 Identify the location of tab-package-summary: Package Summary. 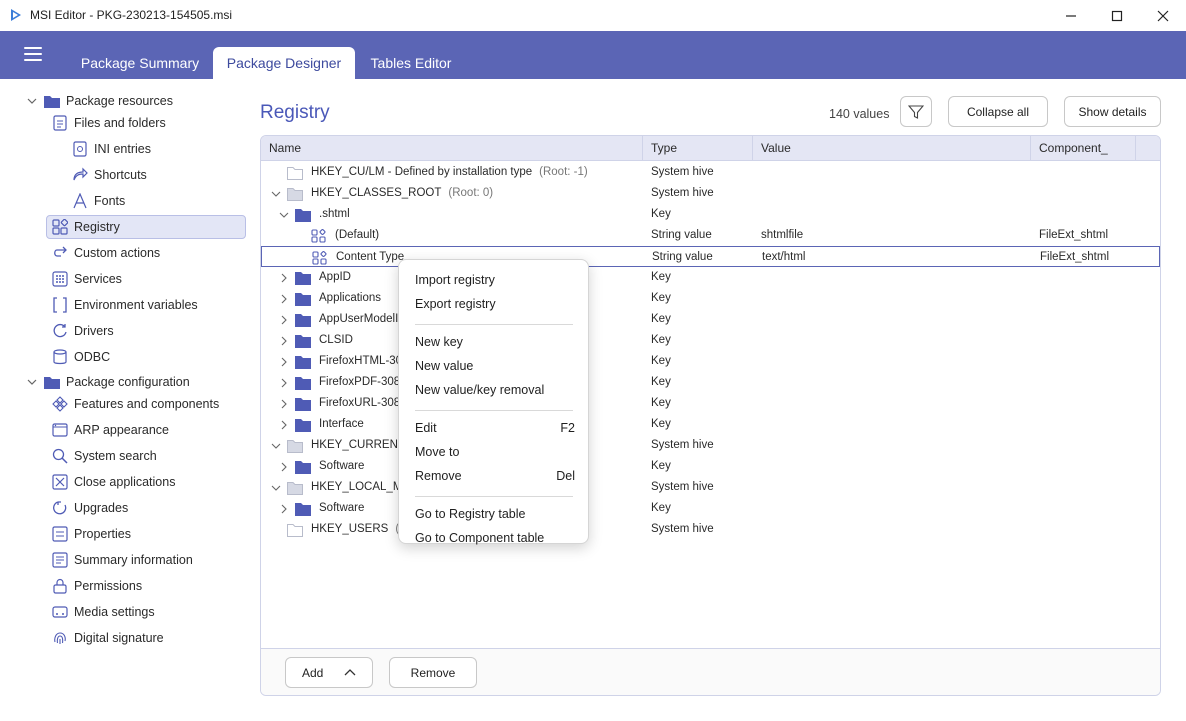
(140, 63).